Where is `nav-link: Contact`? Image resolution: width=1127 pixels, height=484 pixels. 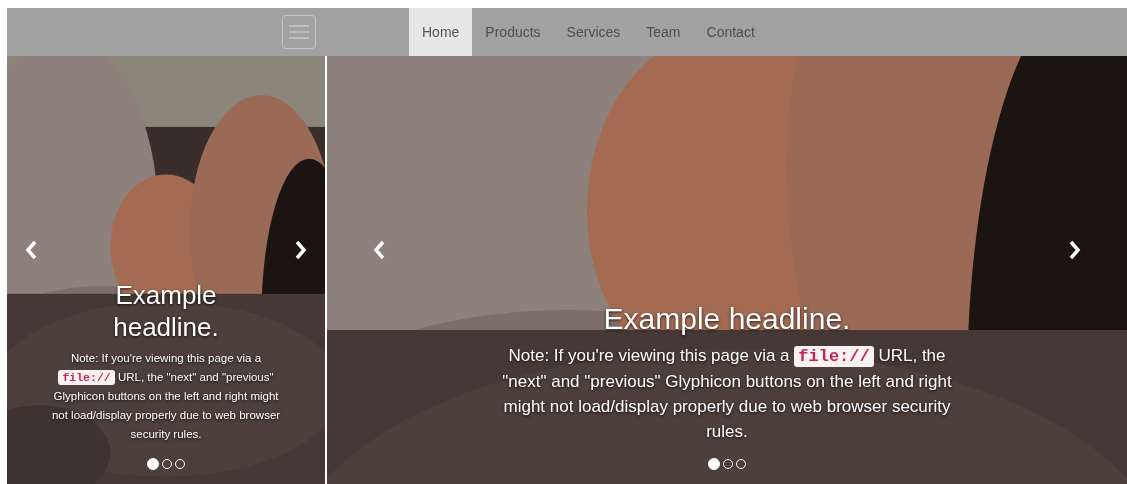 nav-link: Contact is located at coordinates (730, 32).